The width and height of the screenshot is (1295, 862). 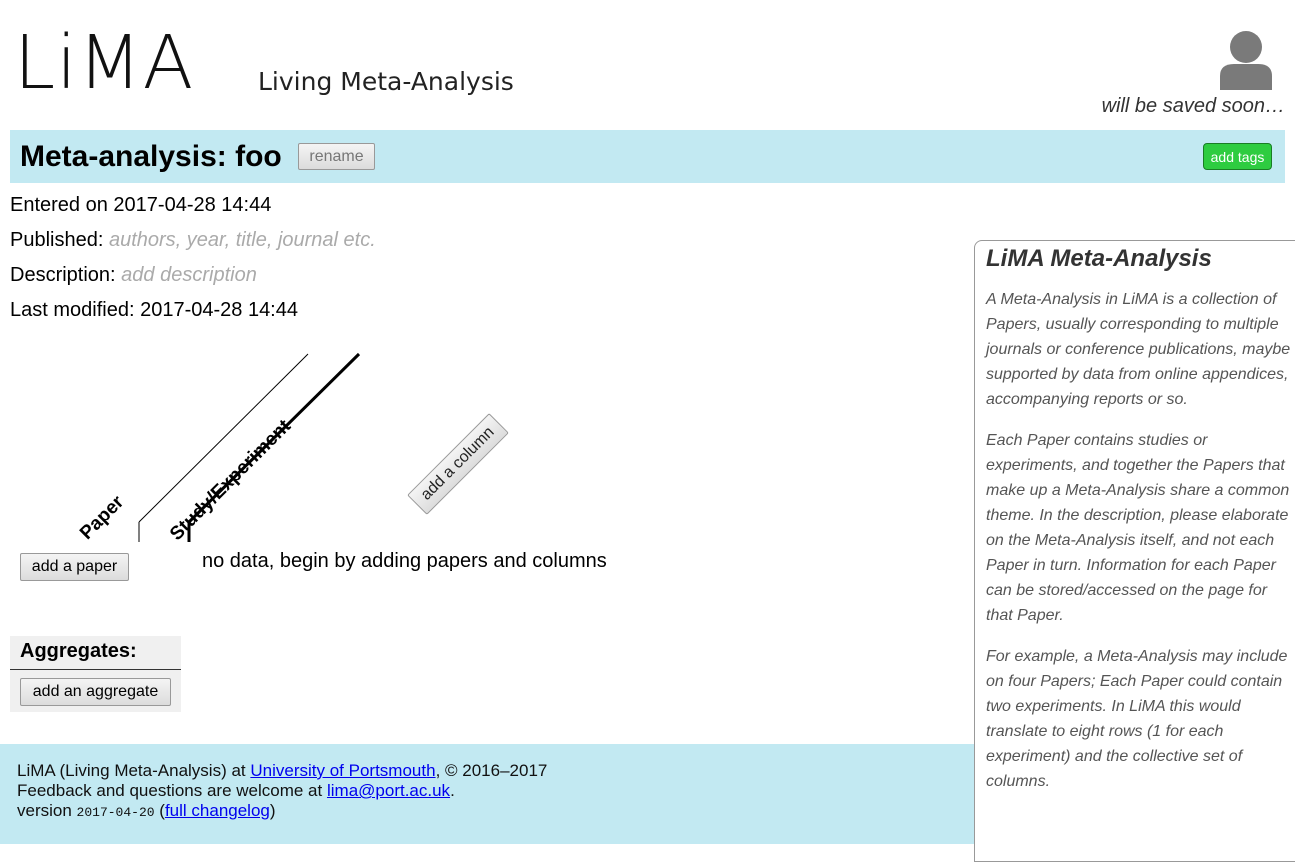 What do you see at coordinates (217, 810) in the screenshot?
I see `changelog-link: full changelog` at bounding box center [217, 810].